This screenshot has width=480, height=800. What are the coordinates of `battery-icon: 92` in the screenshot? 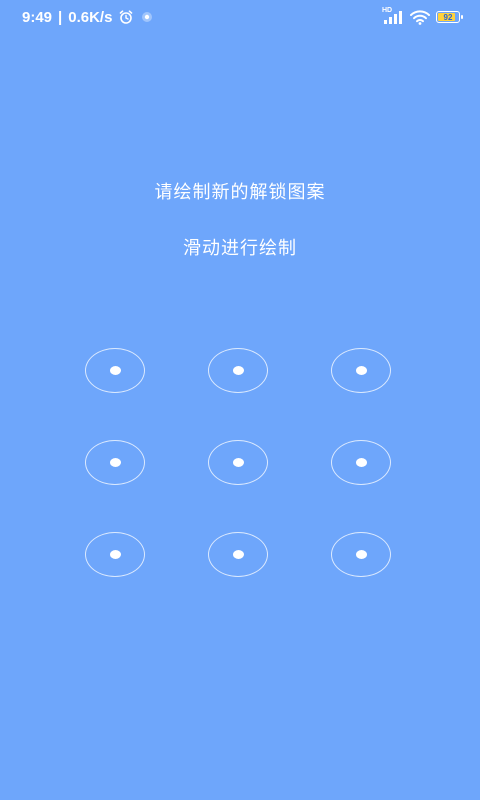 It's located at (449, 17).